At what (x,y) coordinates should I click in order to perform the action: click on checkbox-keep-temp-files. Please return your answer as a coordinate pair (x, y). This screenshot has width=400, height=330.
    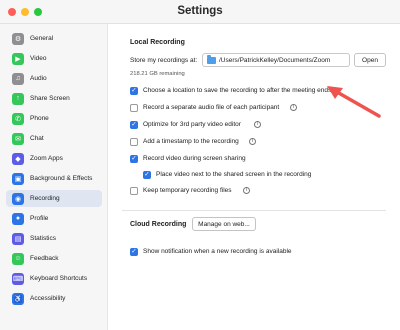
    Looking at the image, I should click on (134, 191).